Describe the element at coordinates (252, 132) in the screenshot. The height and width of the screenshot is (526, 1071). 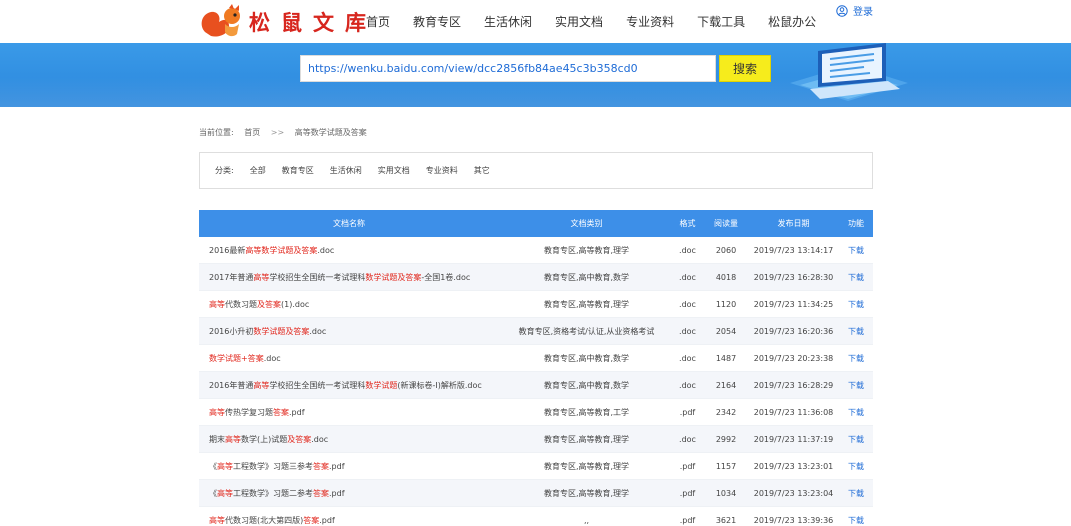
I see `breadcrumb-home: 首页` at that location.